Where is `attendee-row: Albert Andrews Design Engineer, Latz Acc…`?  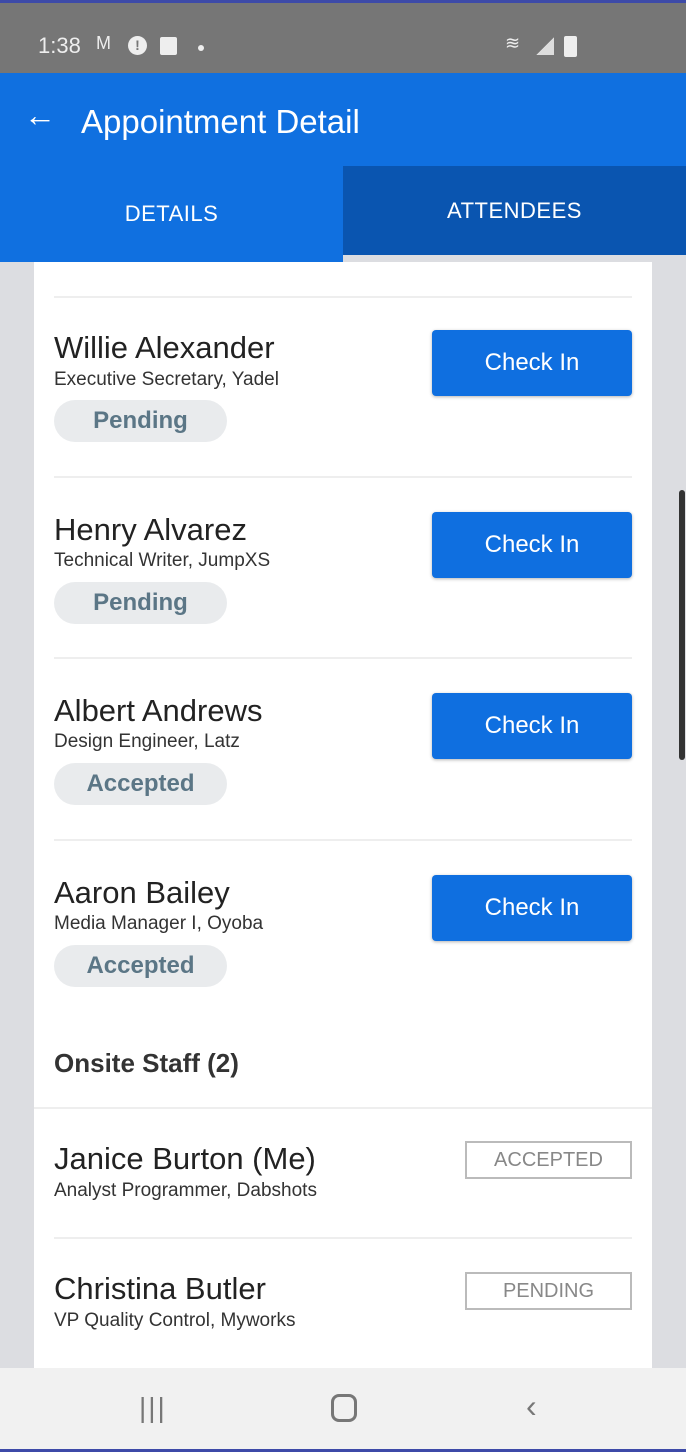
attendee-row: Albert Andrews Design Engineer, Latz Acc… is located at coordinates (343, 749).